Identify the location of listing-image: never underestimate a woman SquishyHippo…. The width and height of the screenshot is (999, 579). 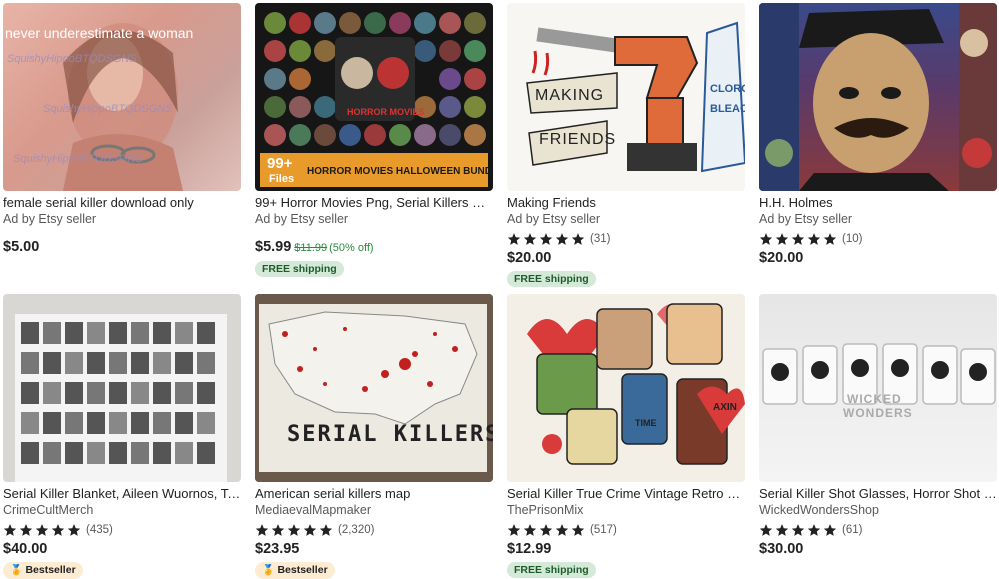
(122, 97).